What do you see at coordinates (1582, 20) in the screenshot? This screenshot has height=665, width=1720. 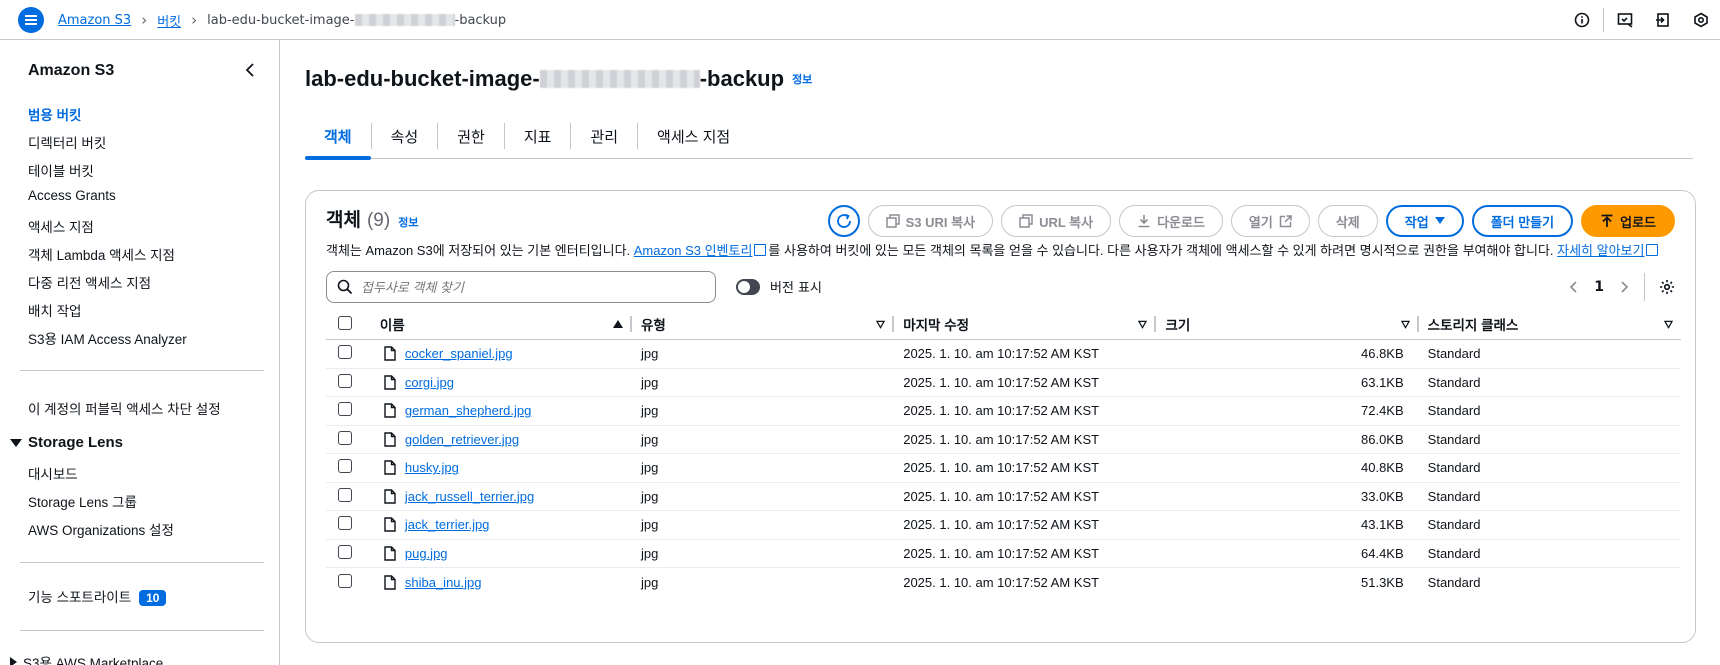 I see `info-icon` at bounding box center [1582, 20].